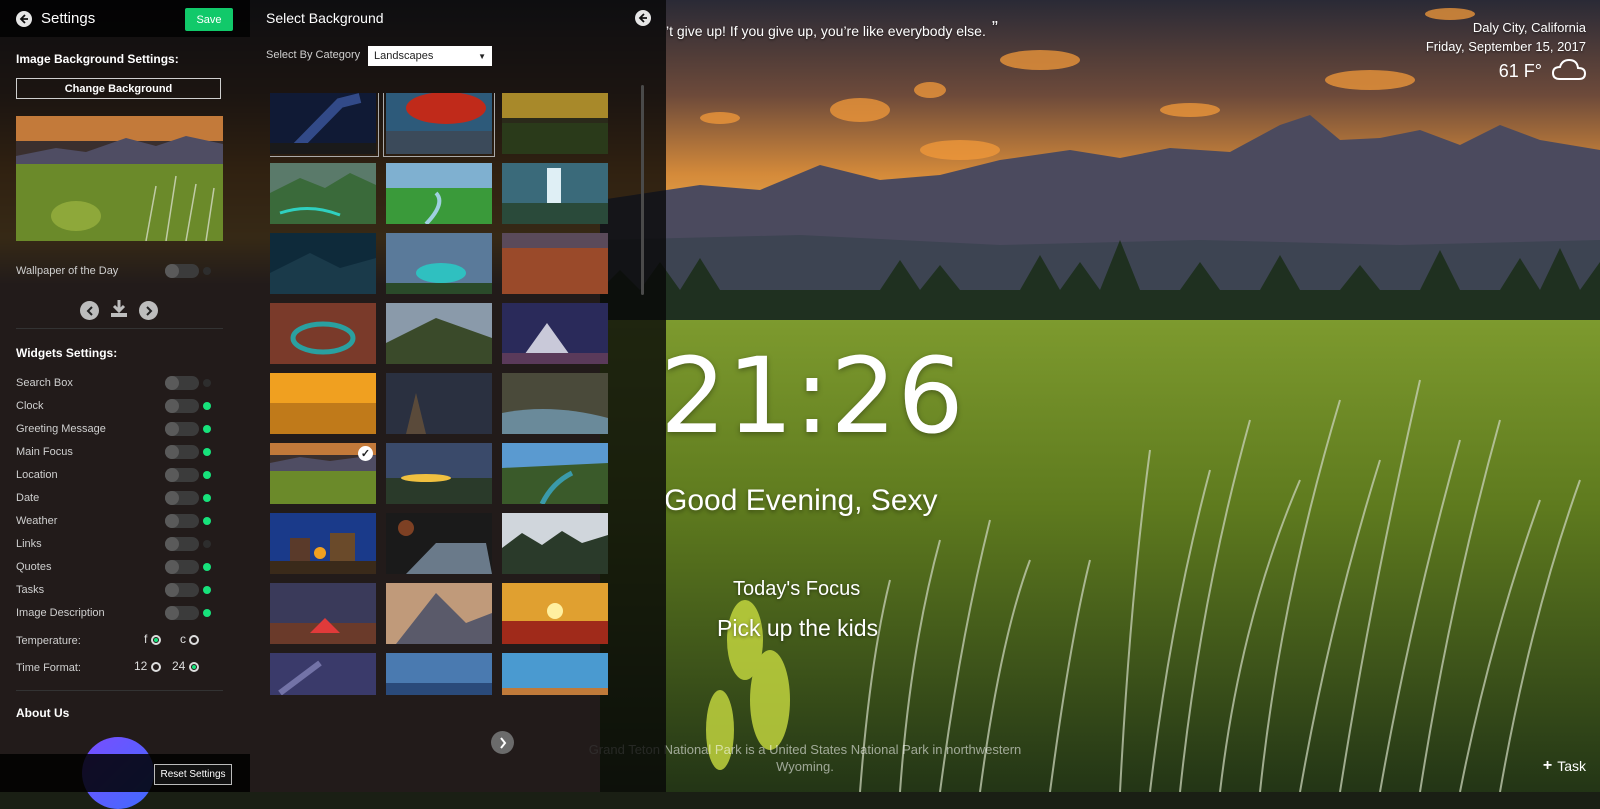 The width and height of the screenshot is (1600, 809). I want to click on main-focus-toggle, so click(182, 452).